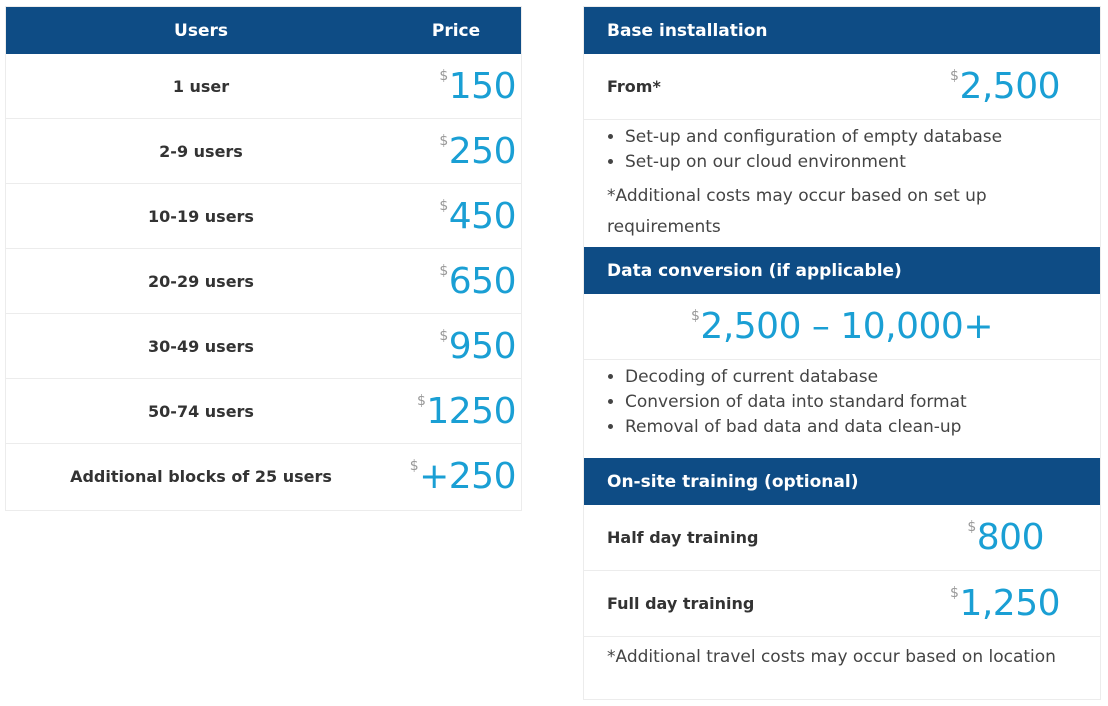 The image size is (1108, 706). I want to click on price-cell: $150, so click(456, 86).